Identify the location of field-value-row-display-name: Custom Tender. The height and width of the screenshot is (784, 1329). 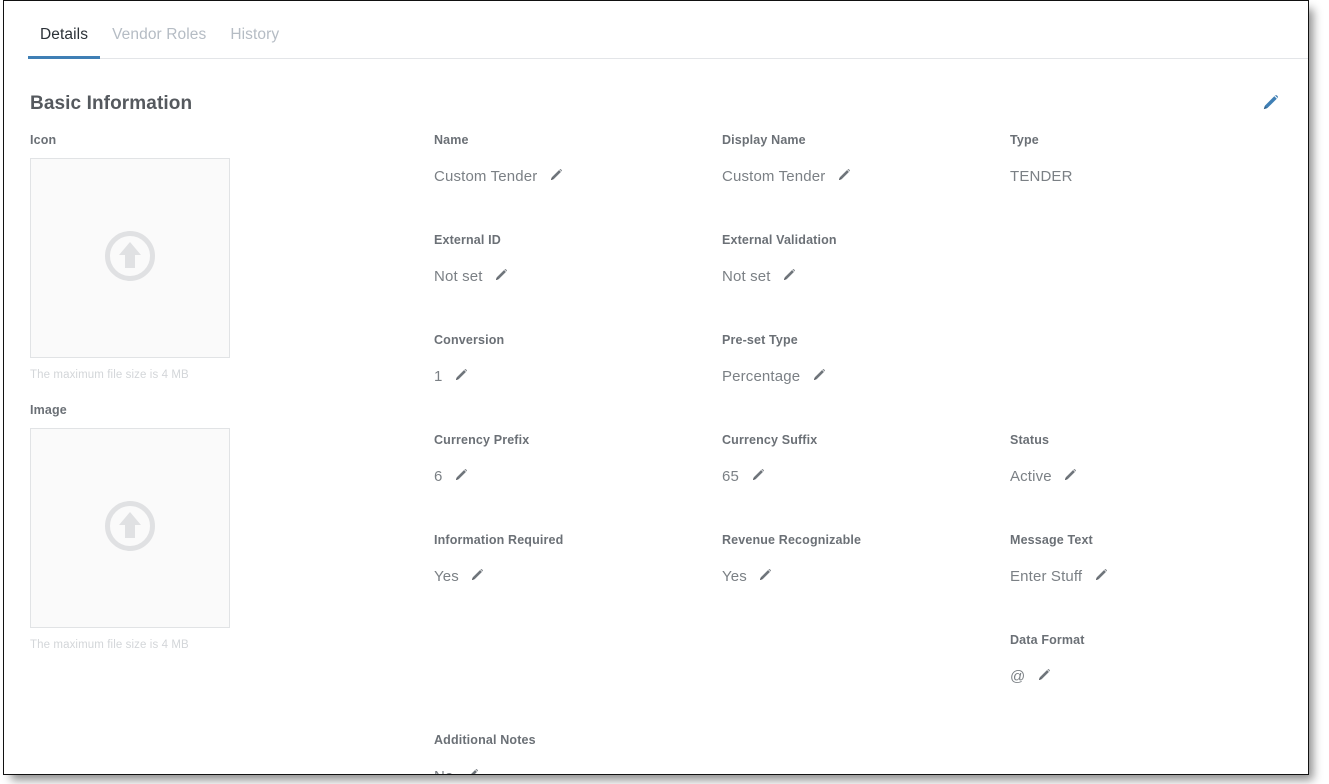
(866, 177).